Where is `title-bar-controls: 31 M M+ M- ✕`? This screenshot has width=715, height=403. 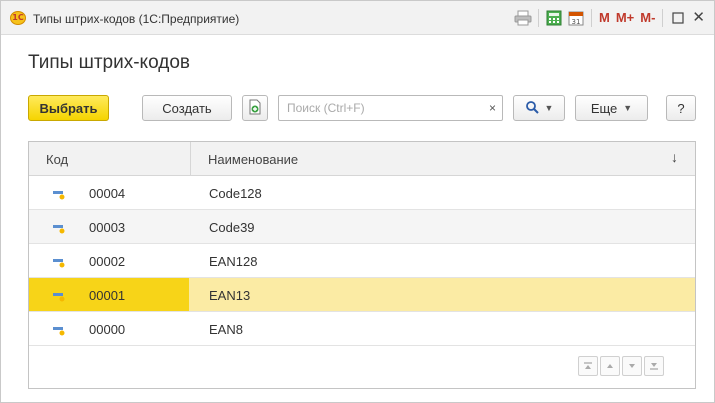
title-bar-controls: 31 M M+ M- ✕ is located at coordinates (610, 18).